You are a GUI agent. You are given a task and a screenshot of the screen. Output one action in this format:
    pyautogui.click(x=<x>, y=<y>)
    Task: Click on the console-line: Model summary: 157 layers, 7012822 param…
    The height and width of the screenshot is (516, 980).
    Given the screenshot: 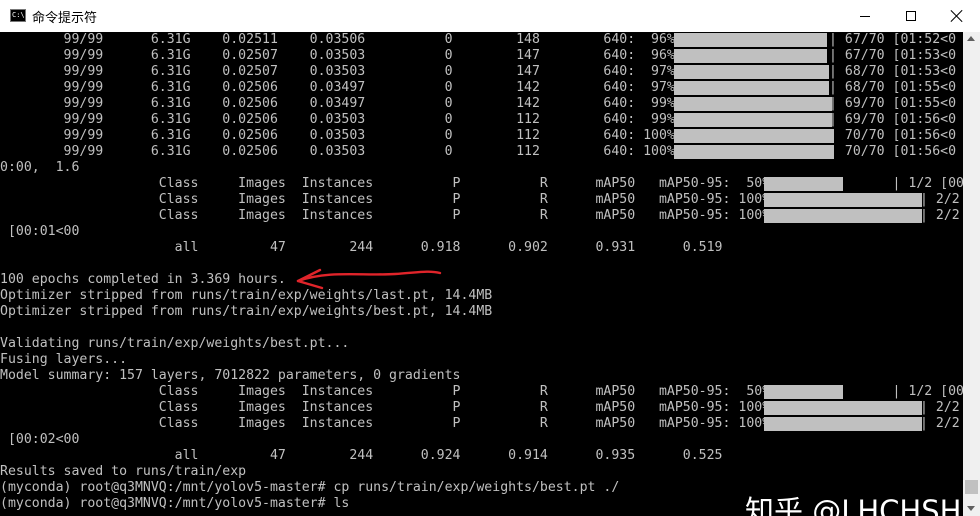 What is the action you would take?
    pyautogui.click(x=230, y=375)
    